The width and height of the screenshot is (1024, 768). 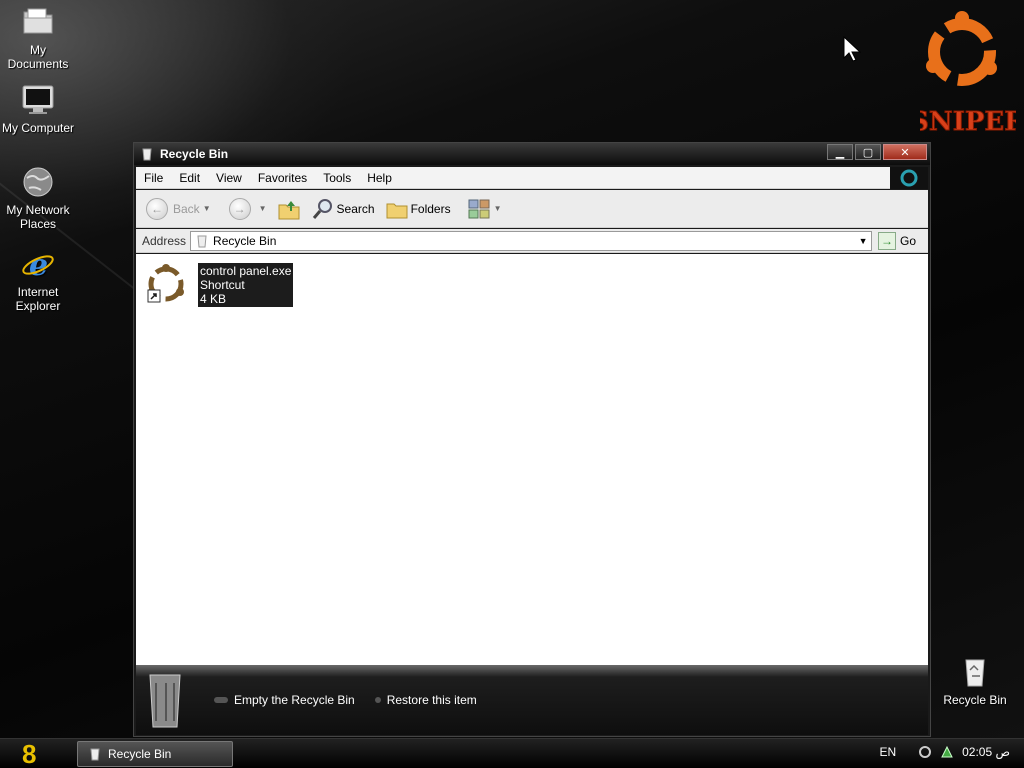 I want to click on file-type: Shortcut, so click(x=222, y=285).